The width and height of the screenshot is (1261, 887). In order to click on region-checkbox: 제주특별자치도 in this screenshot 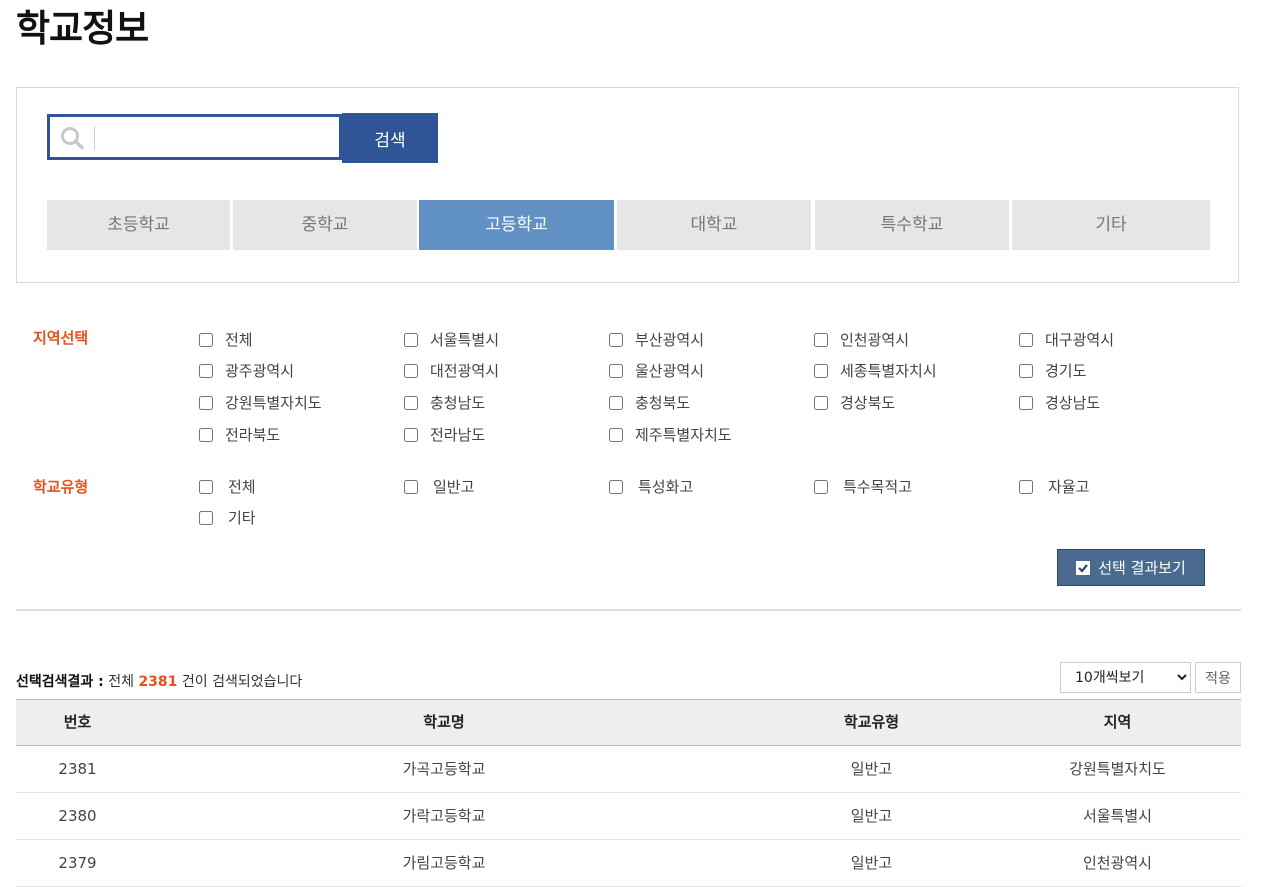, I will do `click(670, 434)`.